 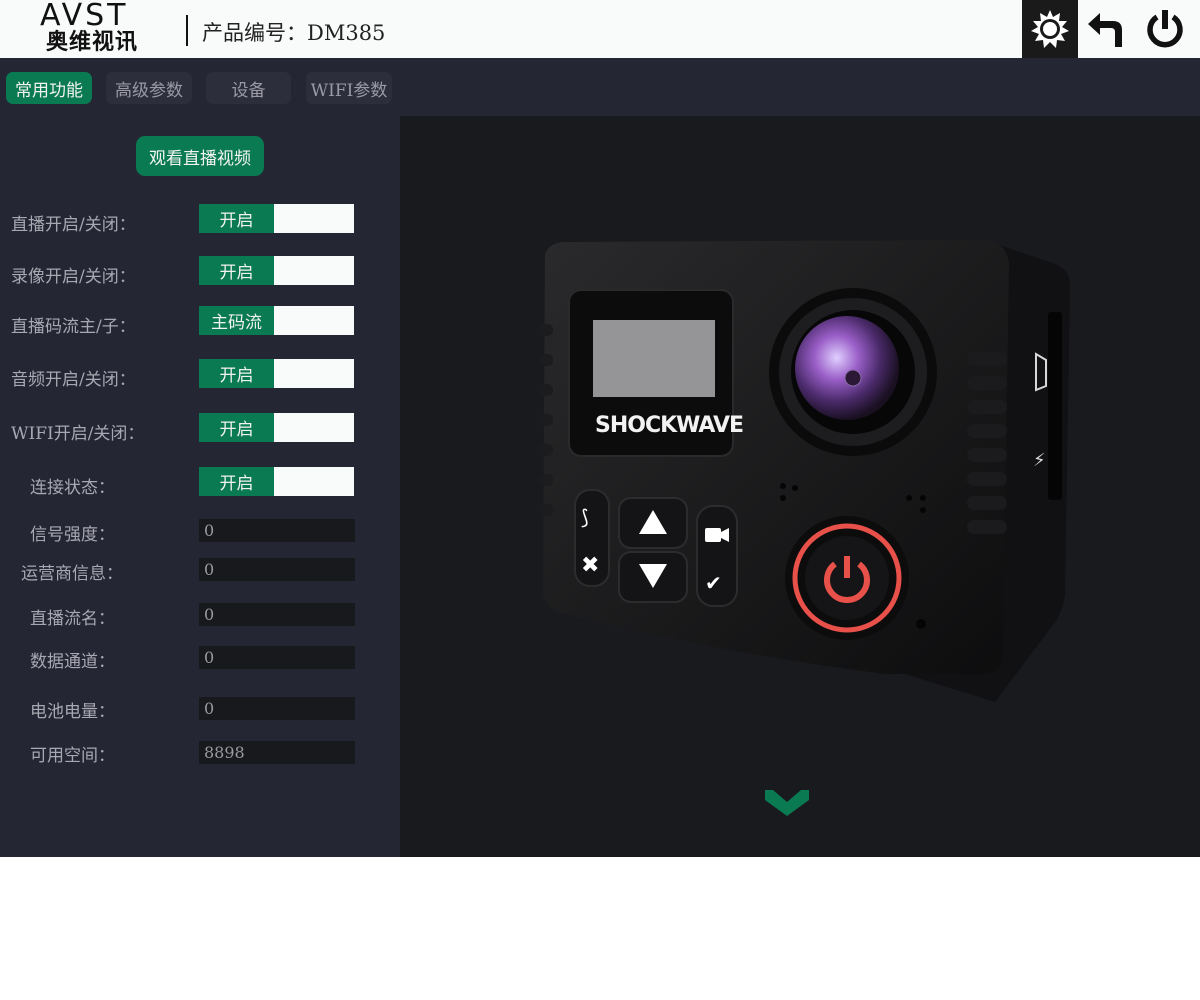 I want to click on tab-advanced-params: 高级参数, so click(x=149, y=88).